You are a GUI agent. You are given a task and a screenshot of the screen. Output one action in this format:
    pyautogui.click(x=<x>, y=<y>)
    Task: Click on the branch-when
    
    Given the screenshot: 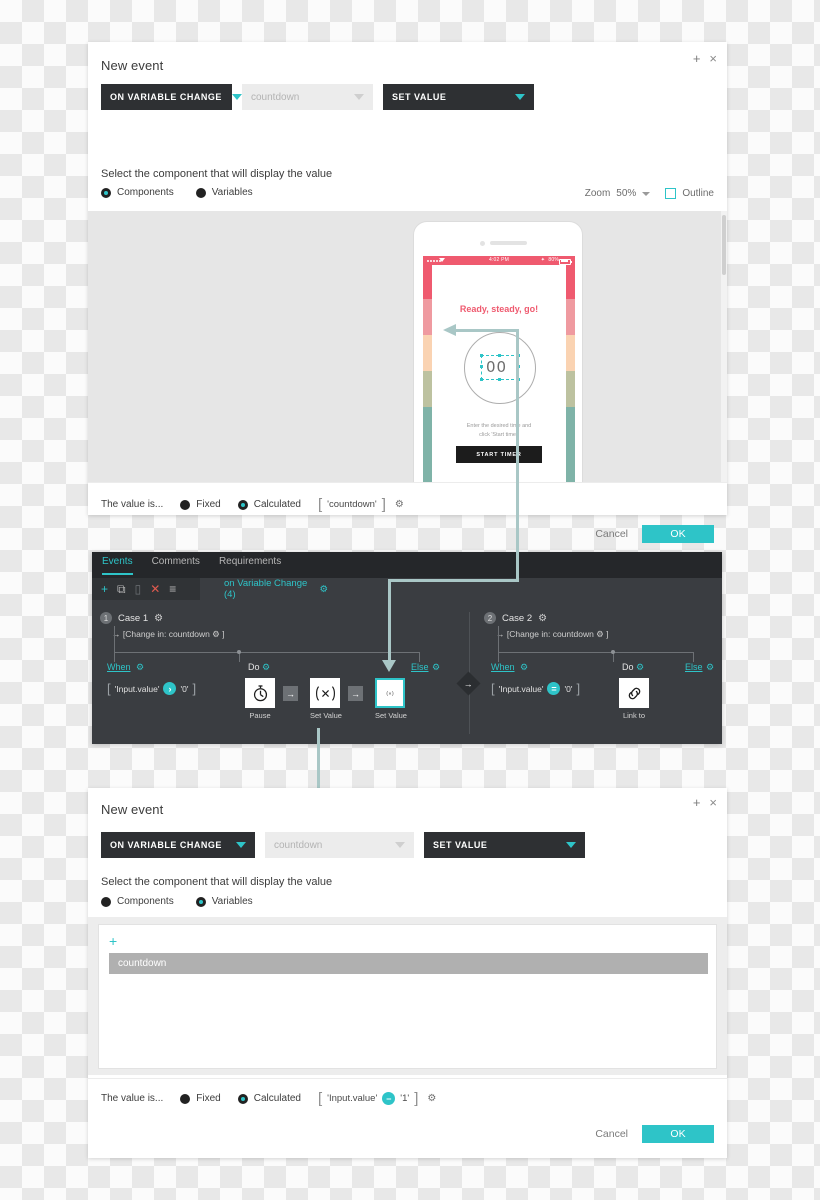 What is the action you would take?
    pyautogui.click(x=498, y=657)
    